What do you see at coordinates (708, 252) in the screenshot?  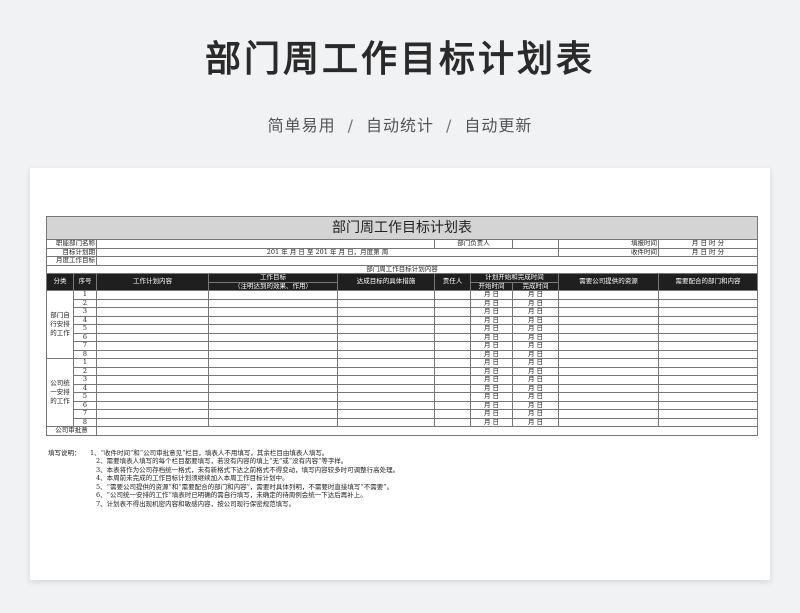 I see `receive-time-field: 月 日 时 分` at bounding box center [708, 252].